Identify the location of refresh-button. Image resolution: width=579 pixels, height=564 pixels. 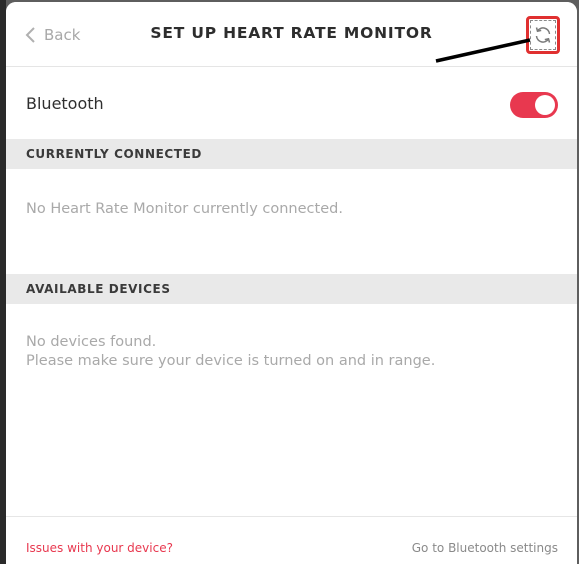
(543, 35).